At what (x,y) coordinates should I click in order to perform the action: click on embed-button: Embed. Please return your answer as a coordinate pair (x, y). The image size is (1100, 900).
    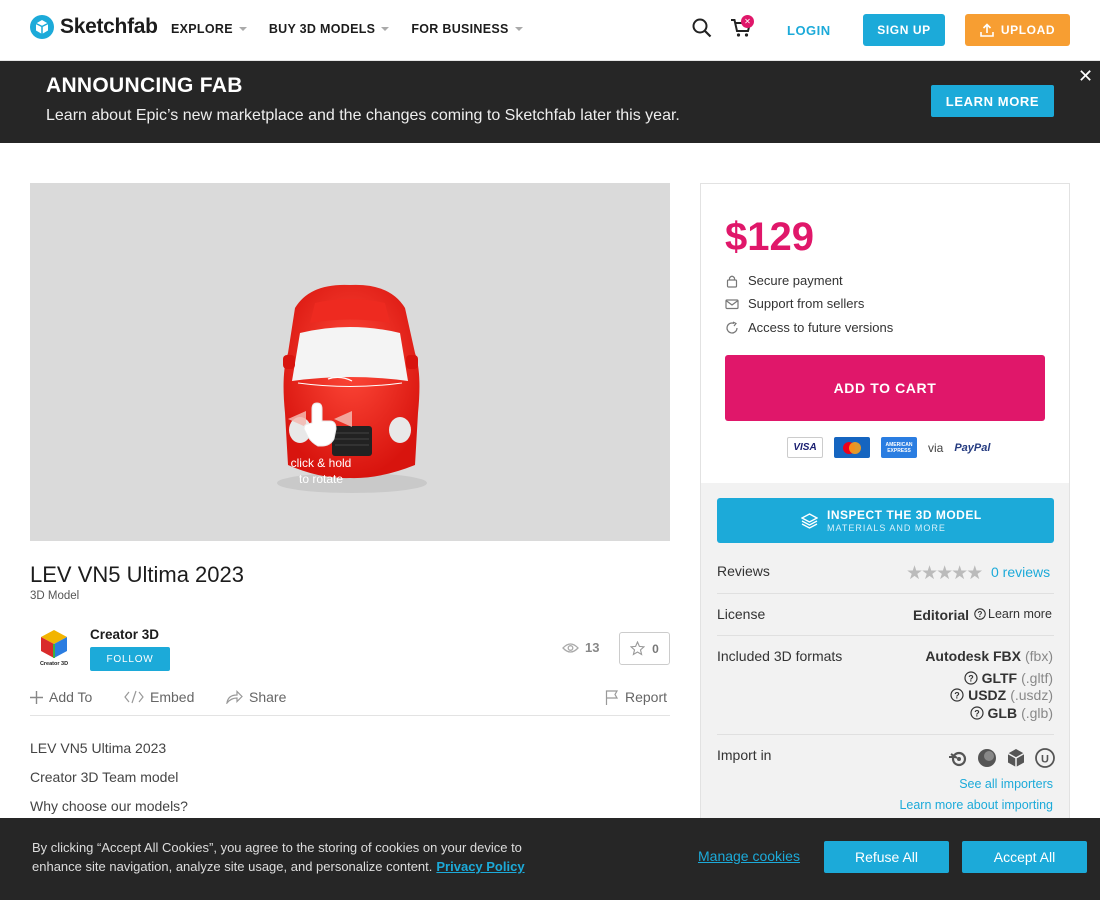
    Looking at the image, I should click on (159, 697).